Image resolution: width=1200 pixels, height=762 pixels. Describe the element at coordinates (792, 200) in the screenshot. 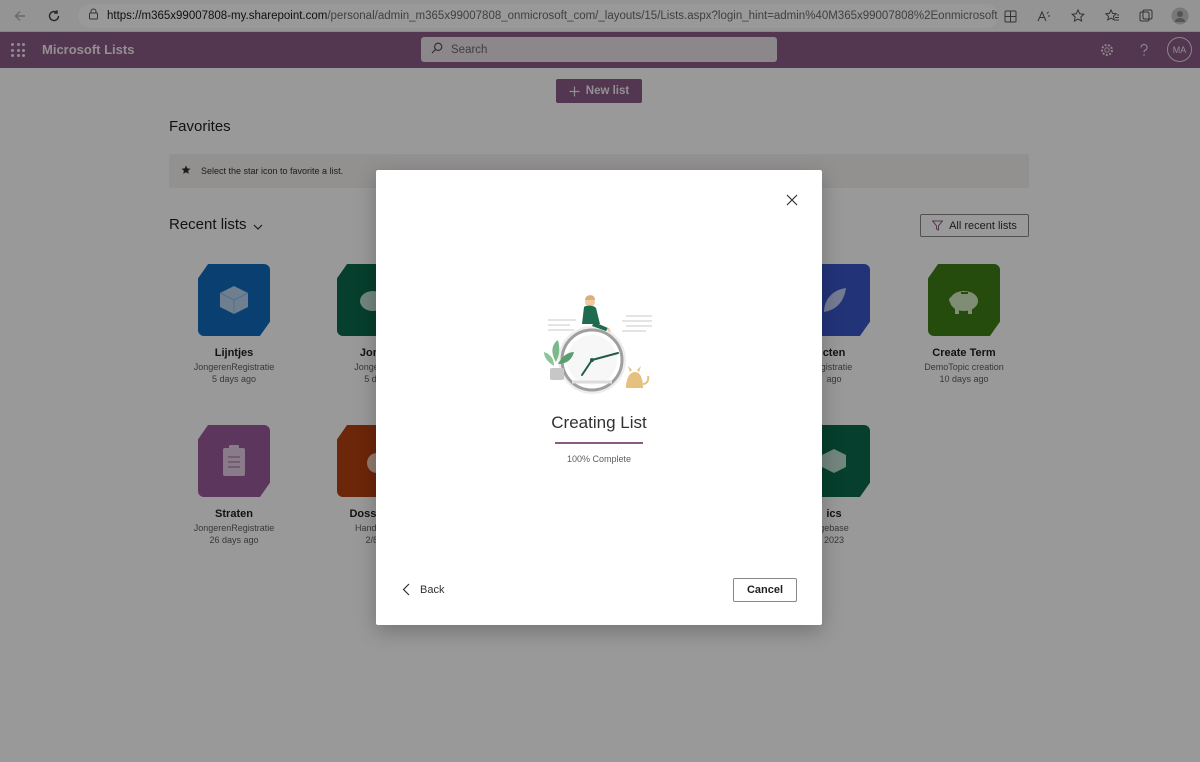

I see `close-icon` at that location.